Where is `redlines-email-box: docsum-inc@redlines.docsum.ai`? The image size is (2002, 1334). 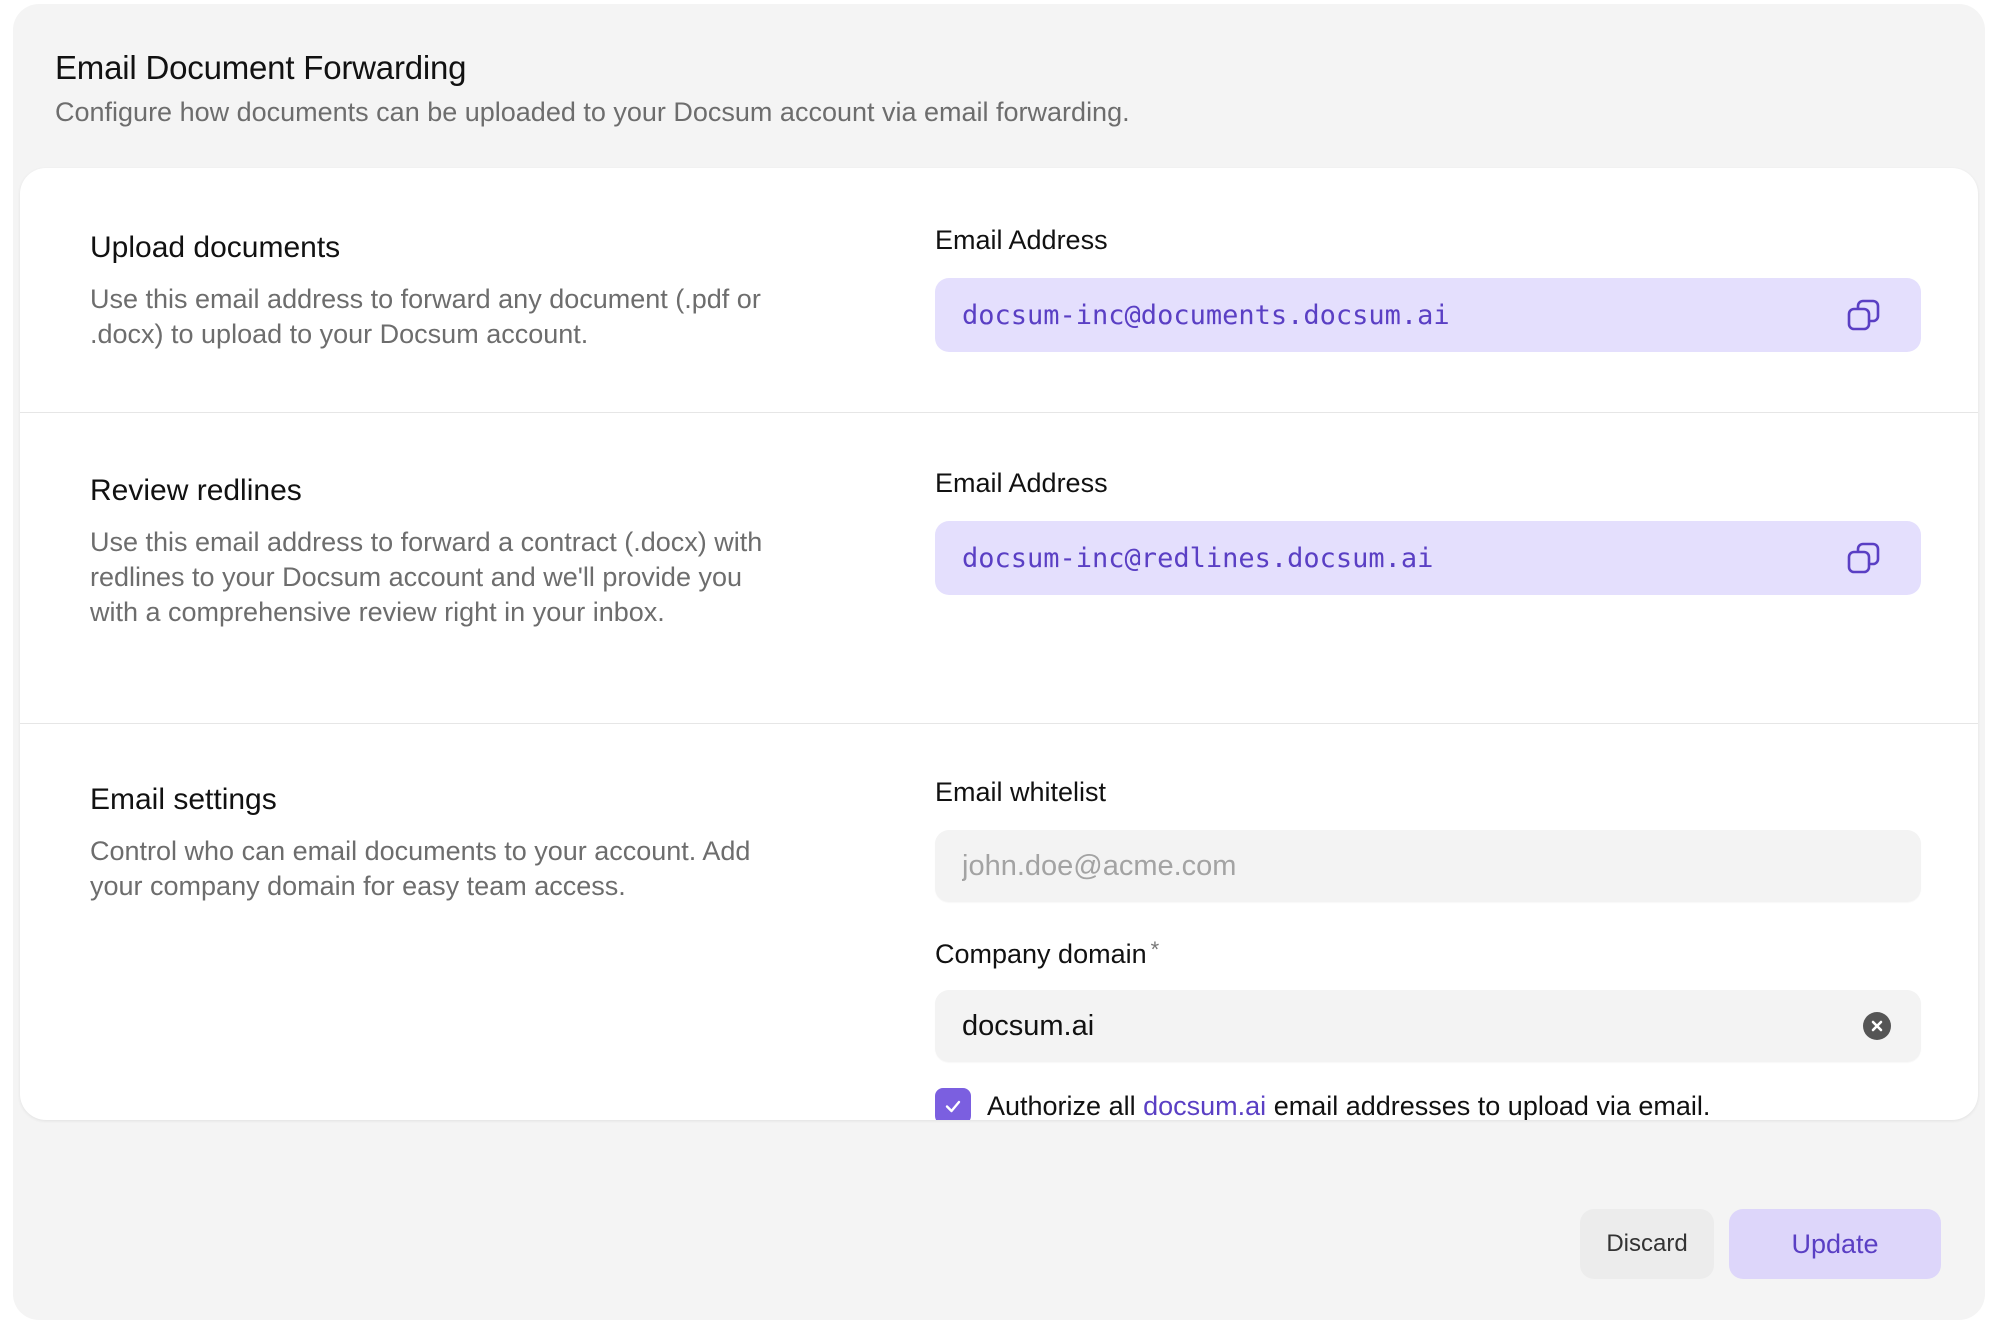 redlines-email-box: docsum-inc@redlines.docsum.ai is located at coordinates (1428, 558).